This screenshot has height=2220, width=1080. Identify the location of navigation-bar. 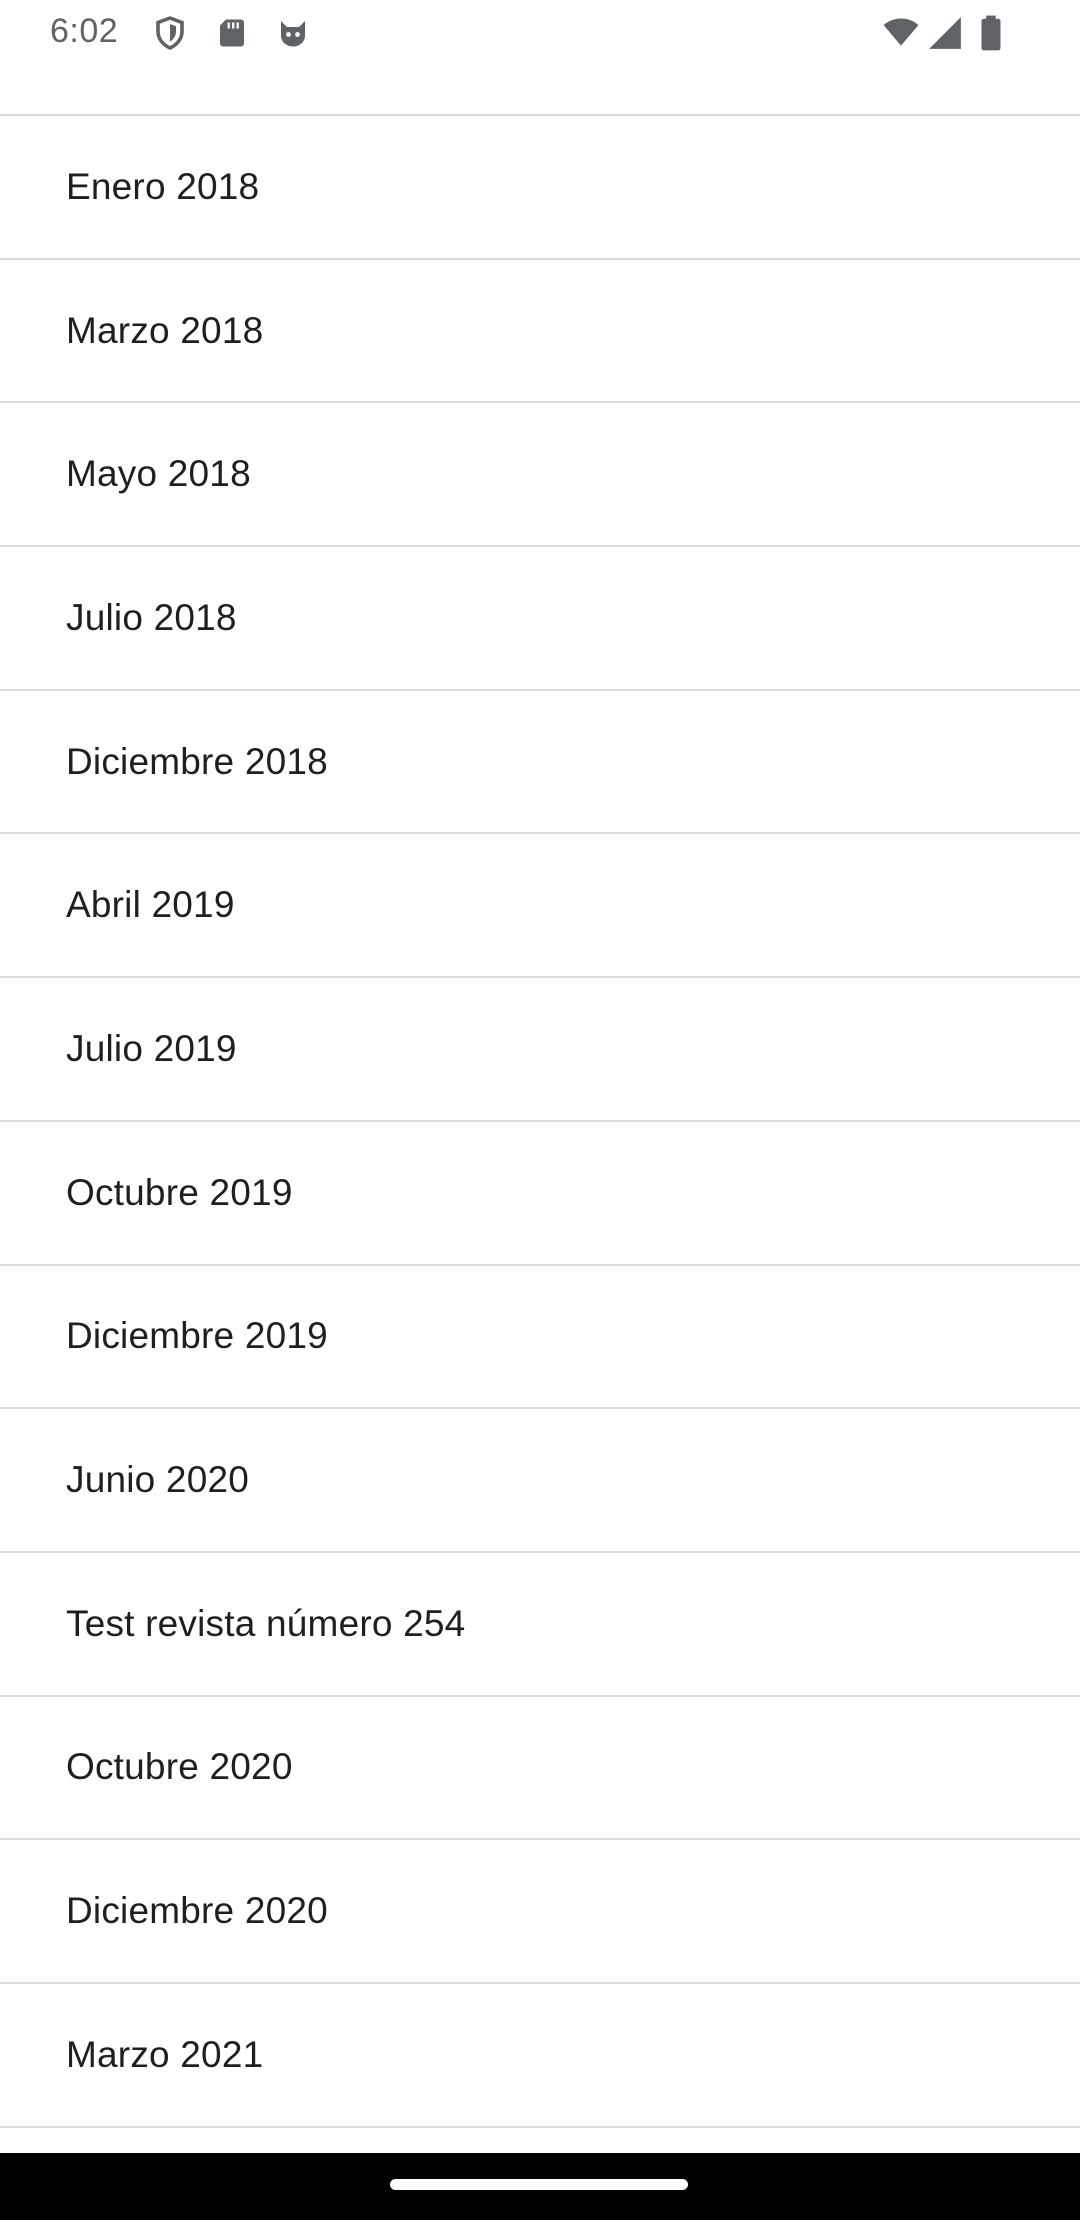
(540, 2186).